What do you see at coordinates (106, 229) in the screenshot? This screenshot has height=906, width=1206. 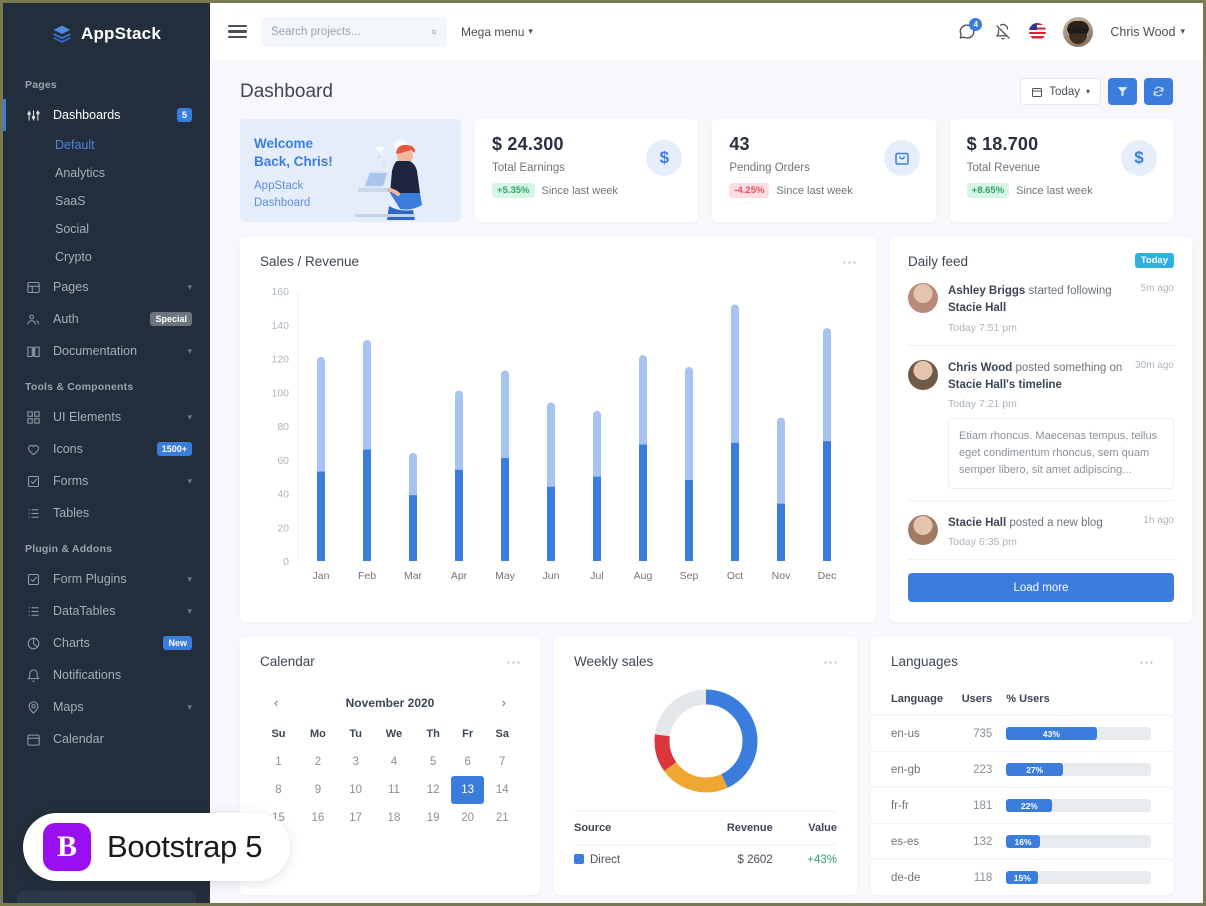 I see `sidebar-subitem-social: Social` at bounding box center [106, 229].